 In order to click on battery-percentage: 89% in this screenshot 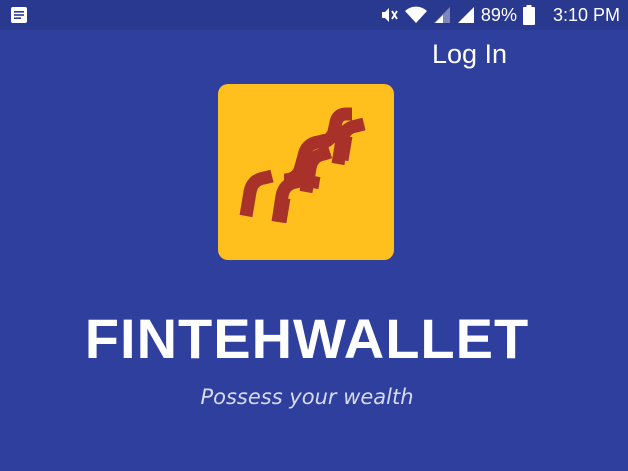, I will do `click(498, 14)`.